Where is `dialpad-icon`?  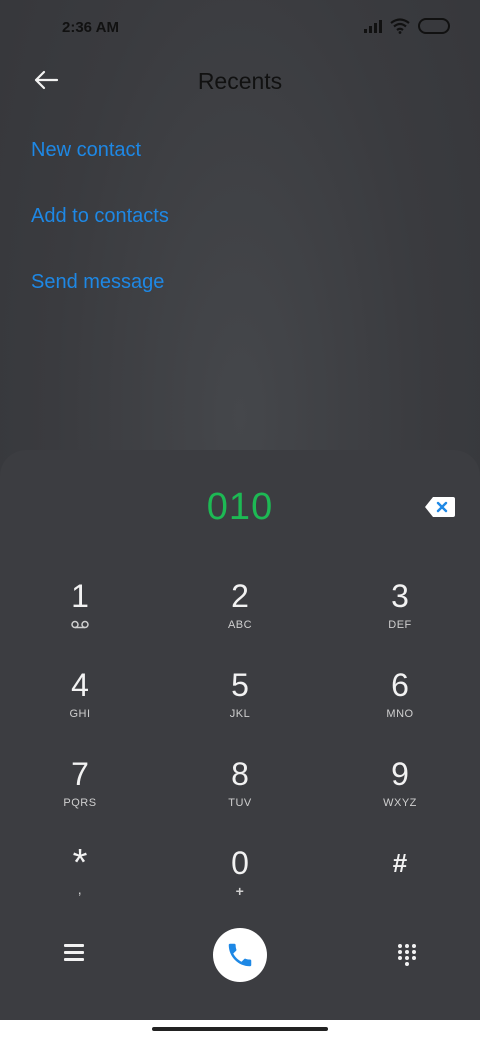
dialpad-icon is located at coordinates (407, 956).